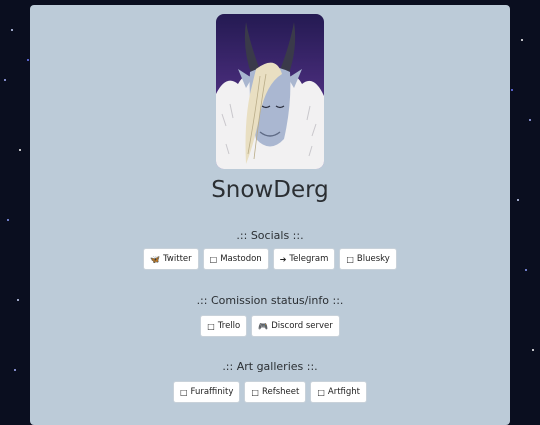 This screenshot has width=540, height=425. I want to click on telegram-icon: ➔, so click(283, 259).